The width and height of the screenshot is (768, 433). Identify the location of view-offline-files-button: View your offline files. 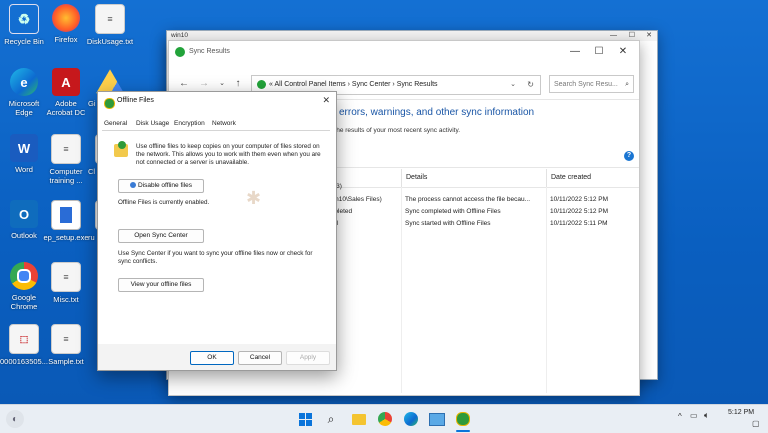
(161, 285).